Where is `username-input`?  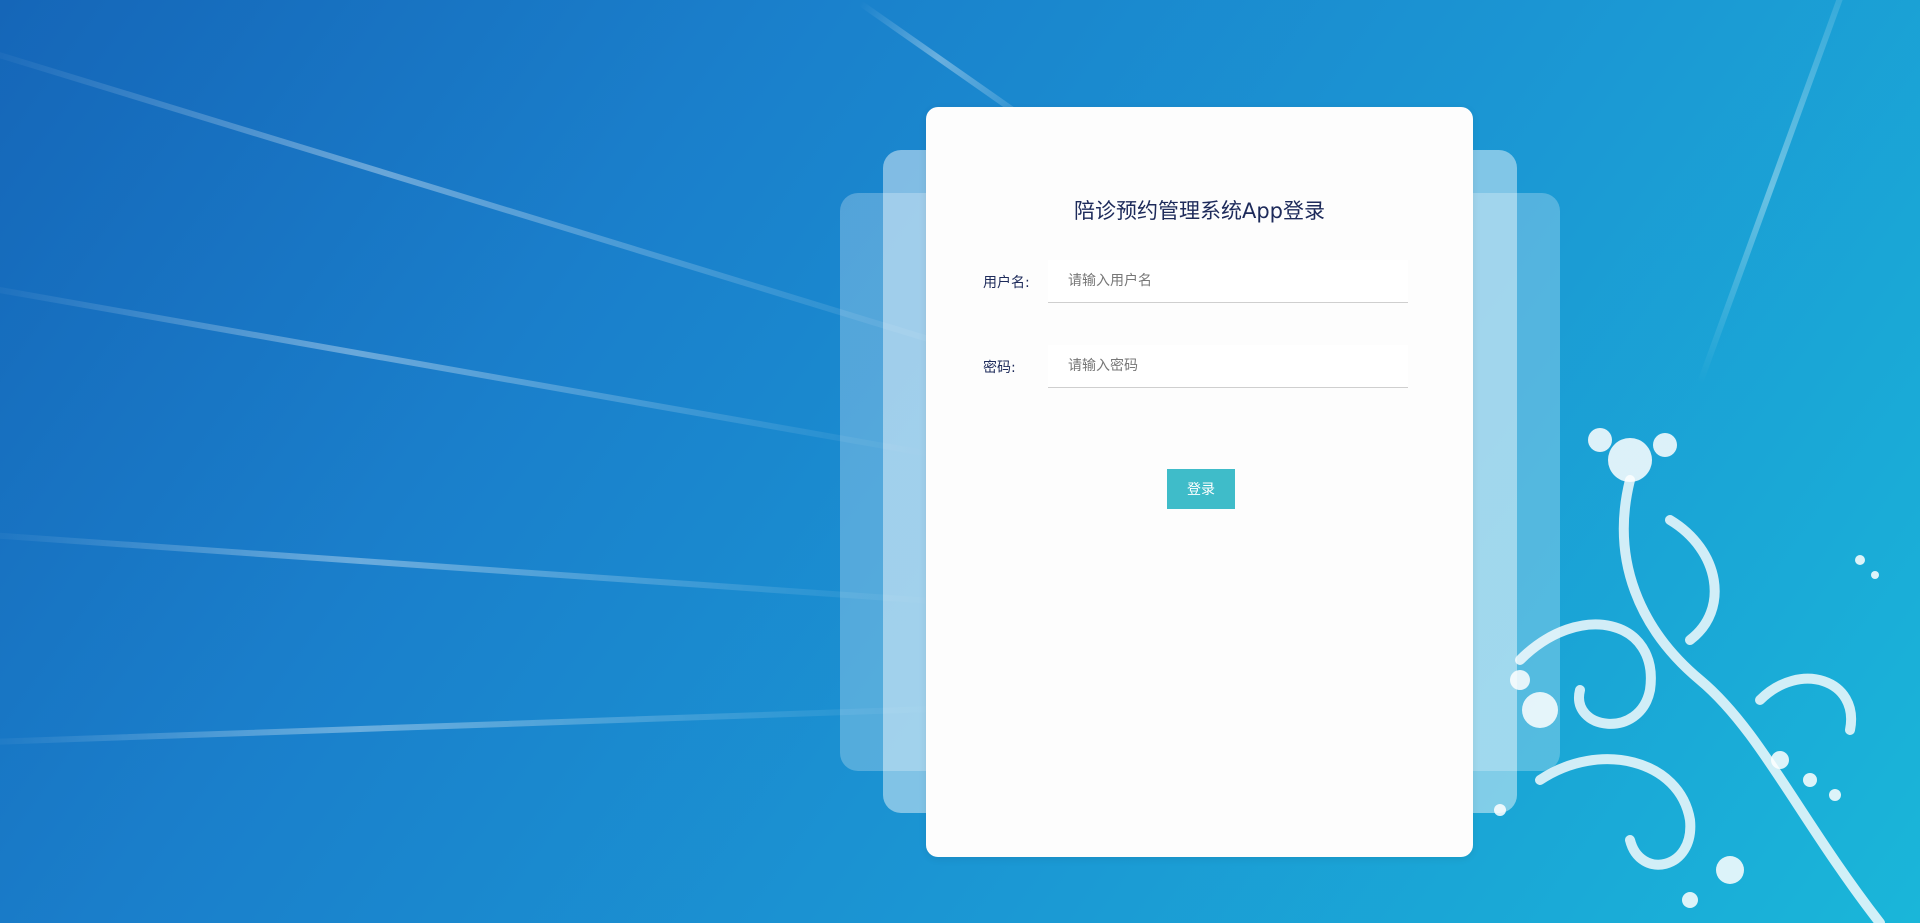
username-input is located at coordinates (1228, 281).